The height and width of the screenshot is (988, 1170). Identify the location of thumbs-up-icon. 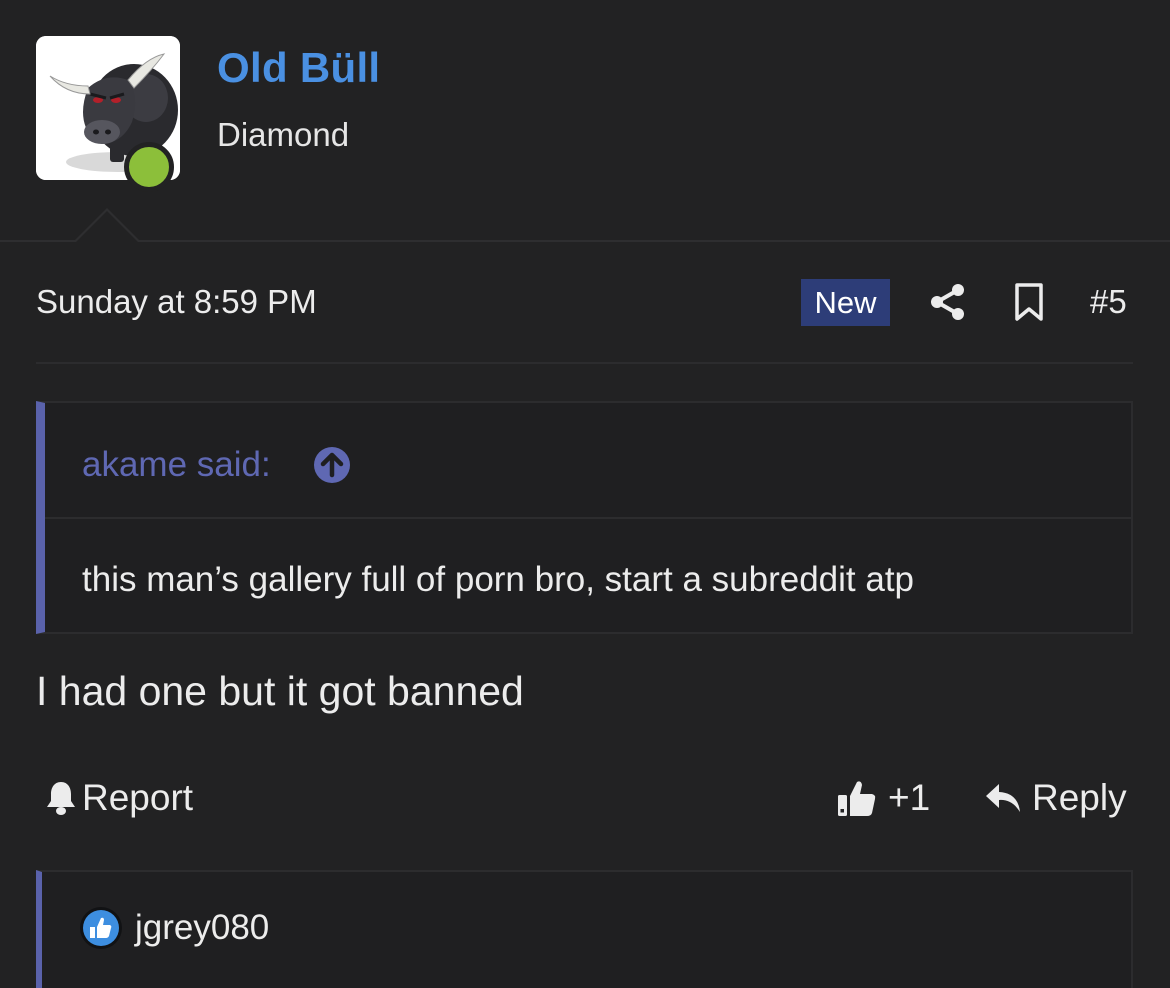
(857, 798).